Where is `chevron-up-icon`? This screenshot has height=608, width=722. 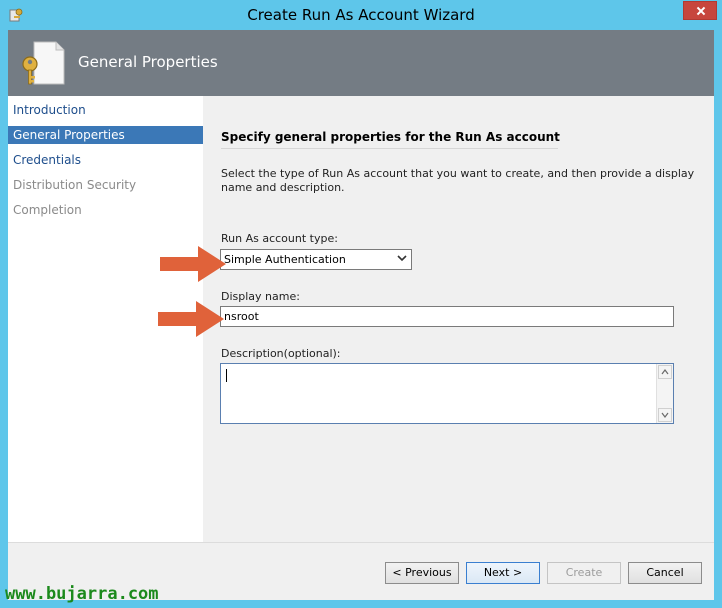
chevron-up-icon is located at coordinates (665, 372).